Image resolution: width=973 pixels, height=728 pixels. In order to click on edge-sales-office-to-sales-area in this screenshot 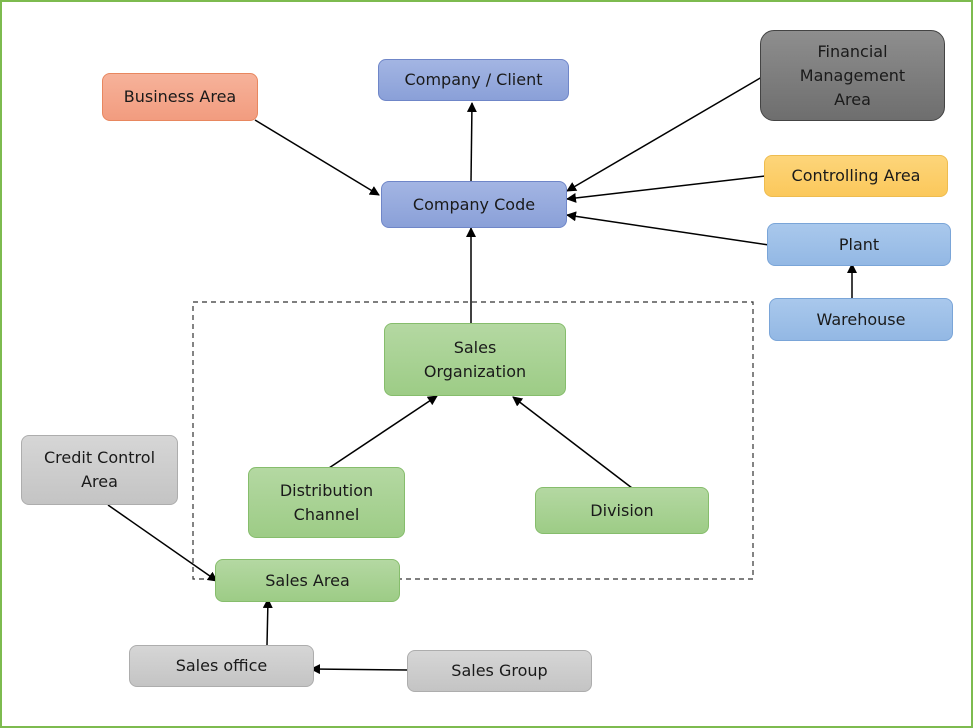, I will do `click(267, 622)`.